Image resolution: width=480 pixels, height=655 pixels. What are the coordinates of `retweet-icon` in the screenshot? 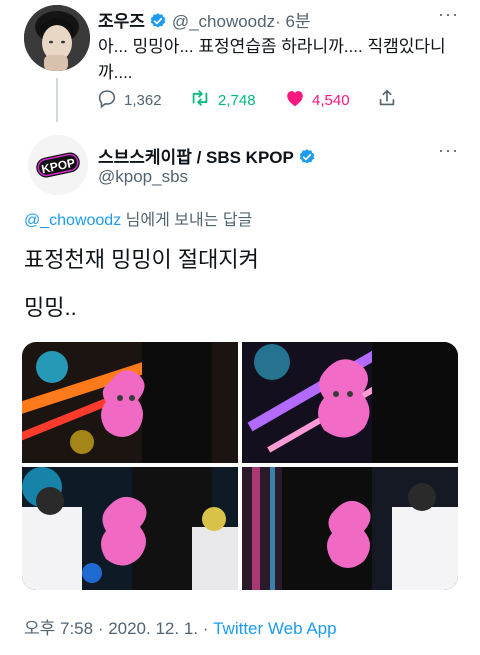 It's located at (200, 100).